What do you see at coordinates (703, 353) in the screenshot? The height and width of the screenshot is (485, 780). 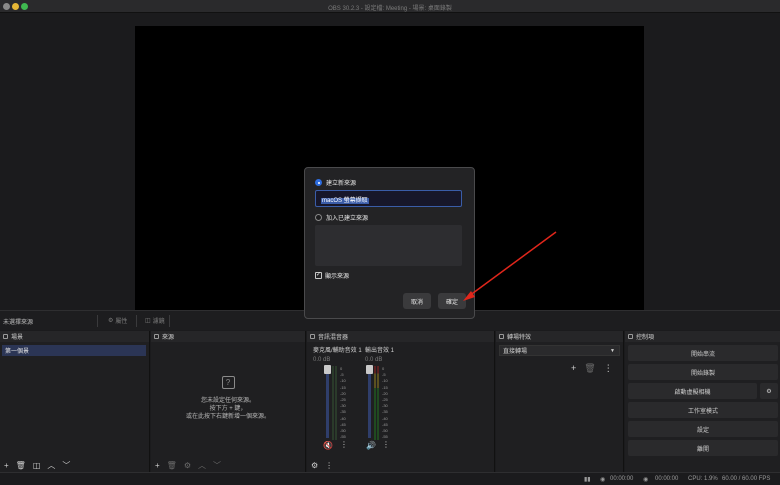 I see `start-streaming-button: 開始串流` at bounding box center [703, 353].